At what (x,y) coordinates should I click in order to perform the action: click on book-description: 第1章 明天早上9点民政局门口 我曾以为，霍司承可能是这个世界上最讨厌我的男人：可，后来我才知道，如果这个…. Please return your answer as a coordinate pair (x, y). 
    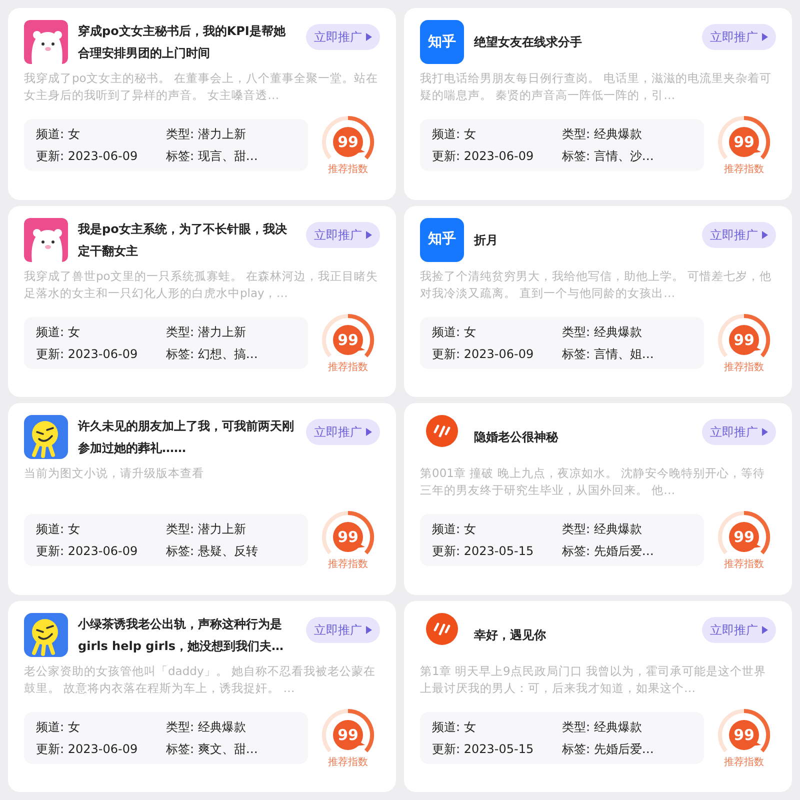
    Looking at the image, I should click on (593, 679).